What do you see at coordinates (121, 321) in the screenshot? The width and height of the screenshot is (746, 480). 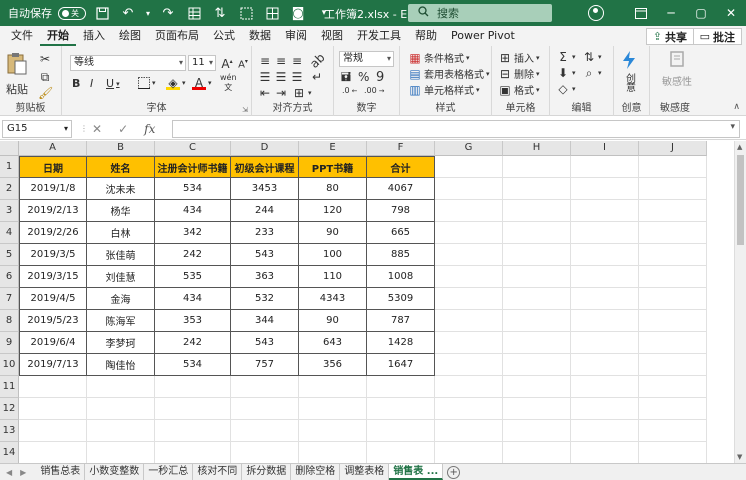 I see `table-cell: 陈海军` at bounding box center [121, 321].